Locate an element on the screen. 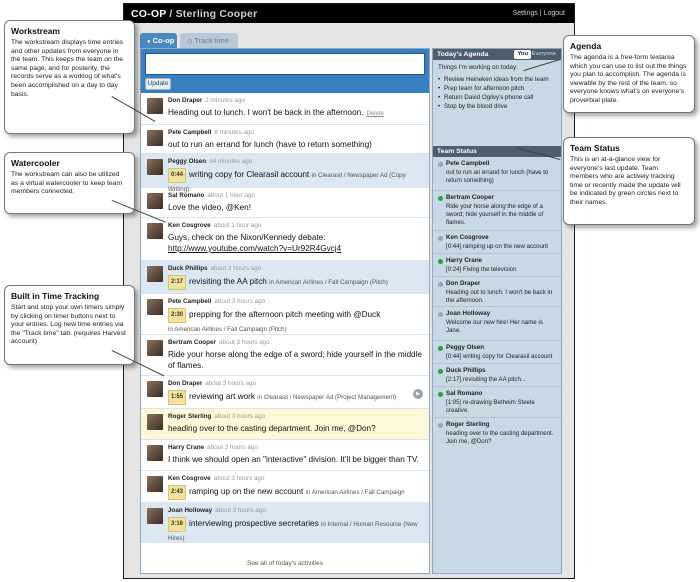 The width and height of the screenshot is (700, 582). status-name: Pete Campbell is located at coordinates (467, 163).